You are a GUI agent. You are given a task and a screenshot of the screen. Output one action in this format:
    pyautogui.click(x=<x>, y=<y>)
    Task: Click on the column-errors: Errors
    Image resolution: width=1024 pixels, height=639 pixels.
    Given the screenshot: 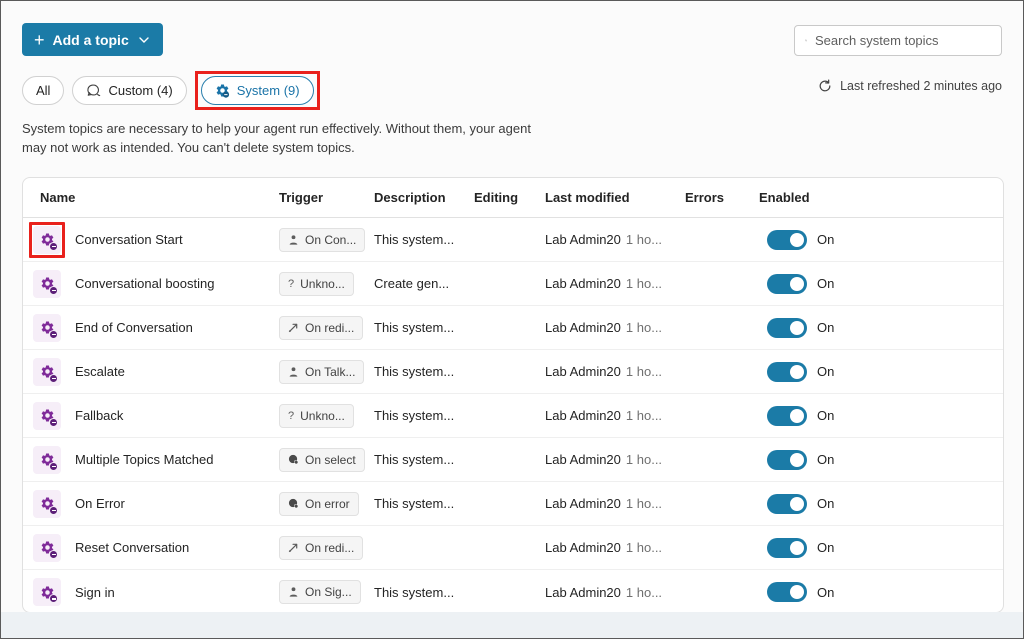 What is the action you would take?
    pyautogui.click(x=722, y=197)
    